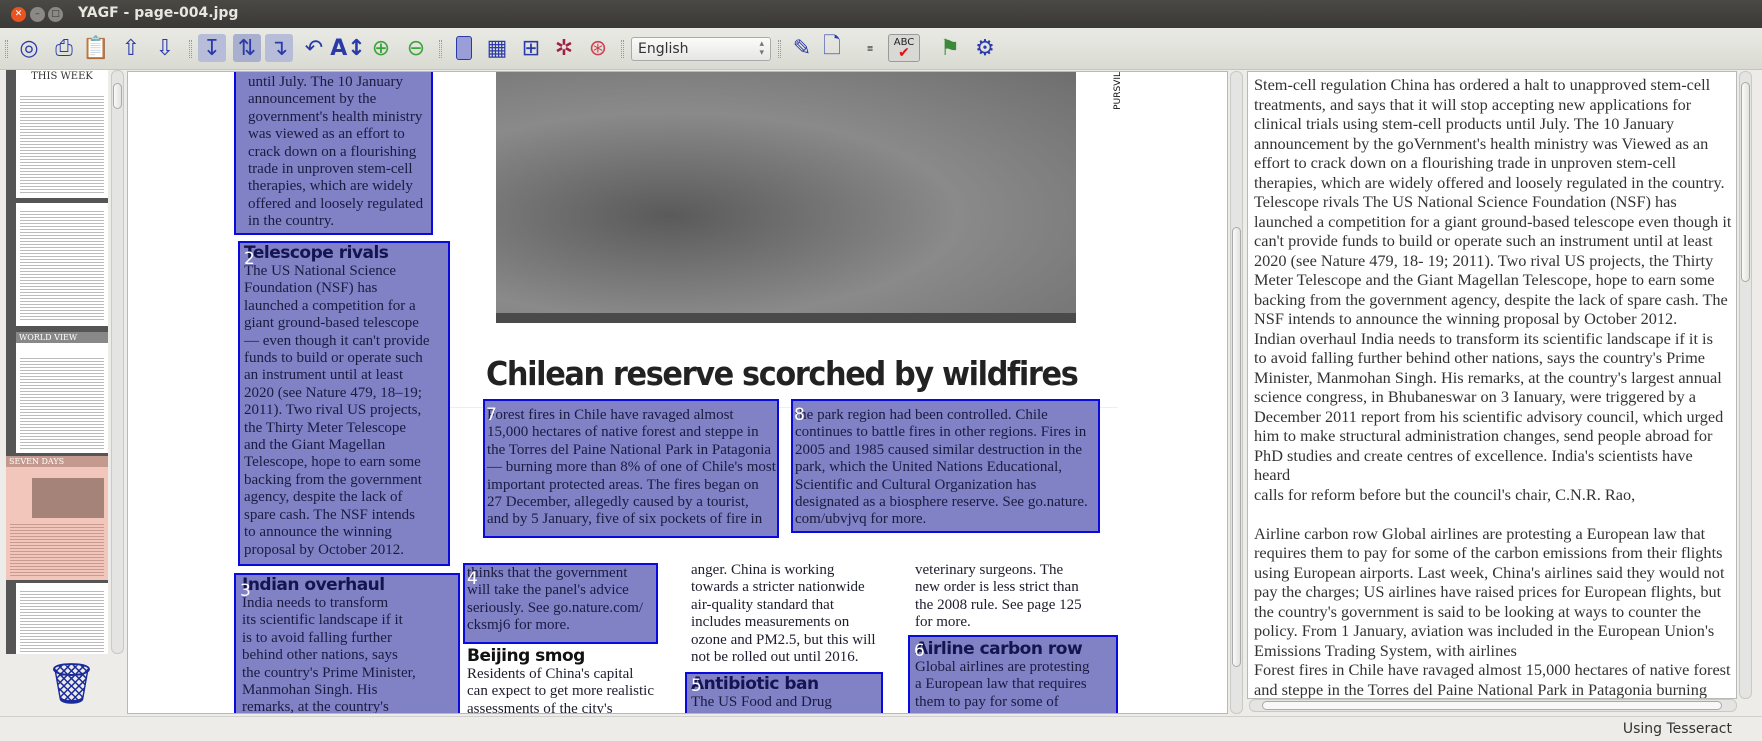  What do you see at coordinates (904, 53) in the screenshot?
I see `checkmark-icon: ✔` at bounding box center [904, 53].